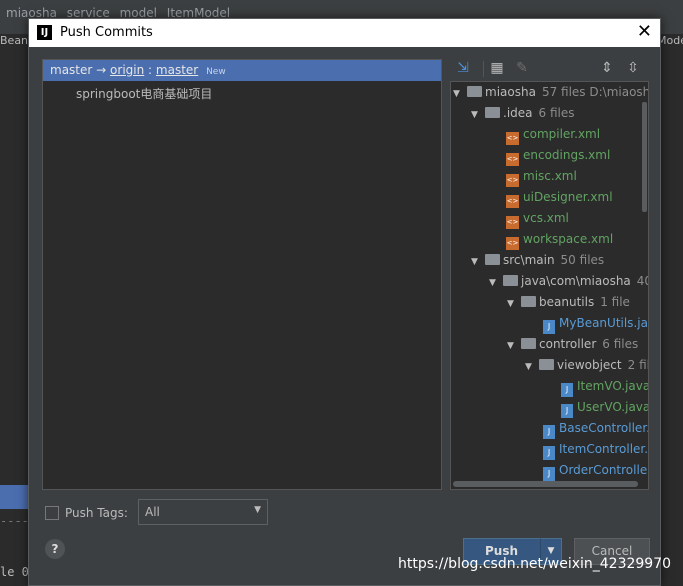 The height and width of the screenshot is (586, 683). Describe the element at coordinates (483, 69) in the screenshot. I see `toolbar-divider` at that location.